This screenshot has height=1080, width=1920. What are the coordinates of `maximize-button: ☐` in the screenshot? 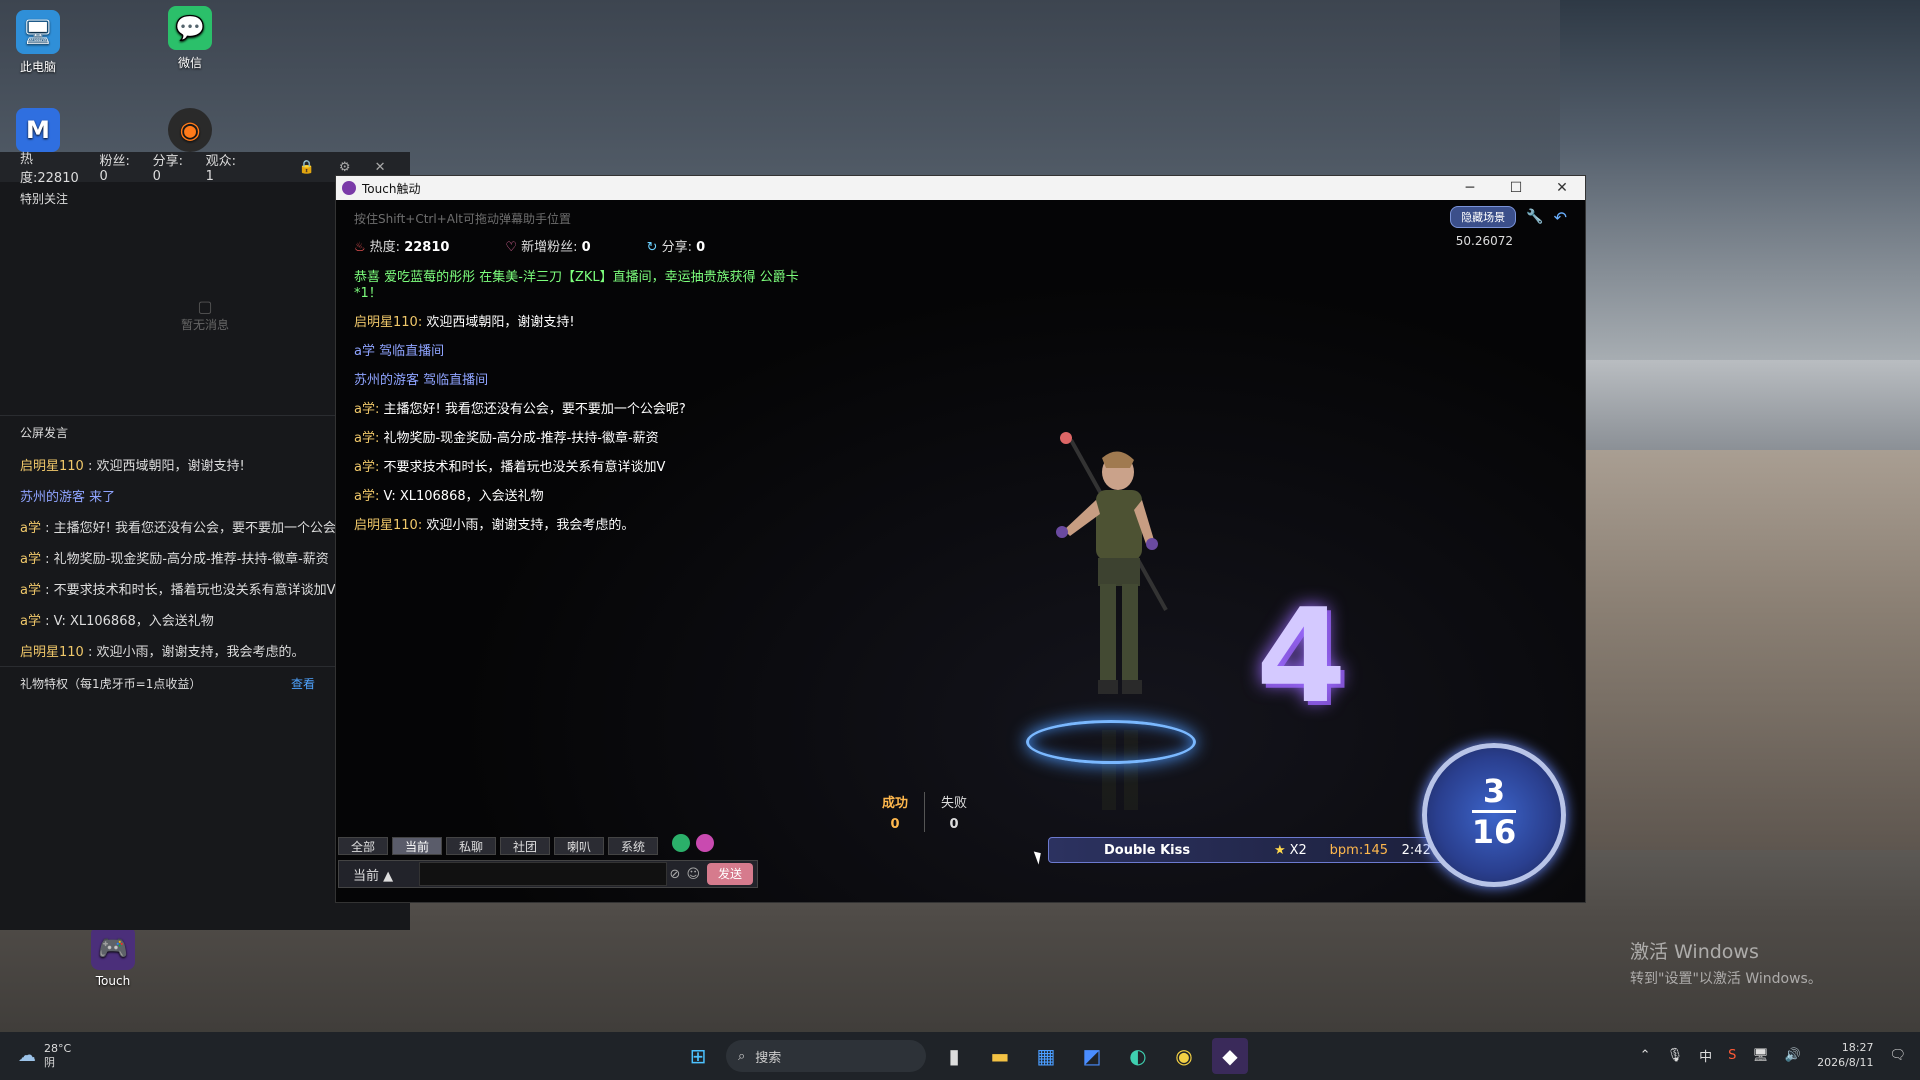 It's located at (1516, 188).